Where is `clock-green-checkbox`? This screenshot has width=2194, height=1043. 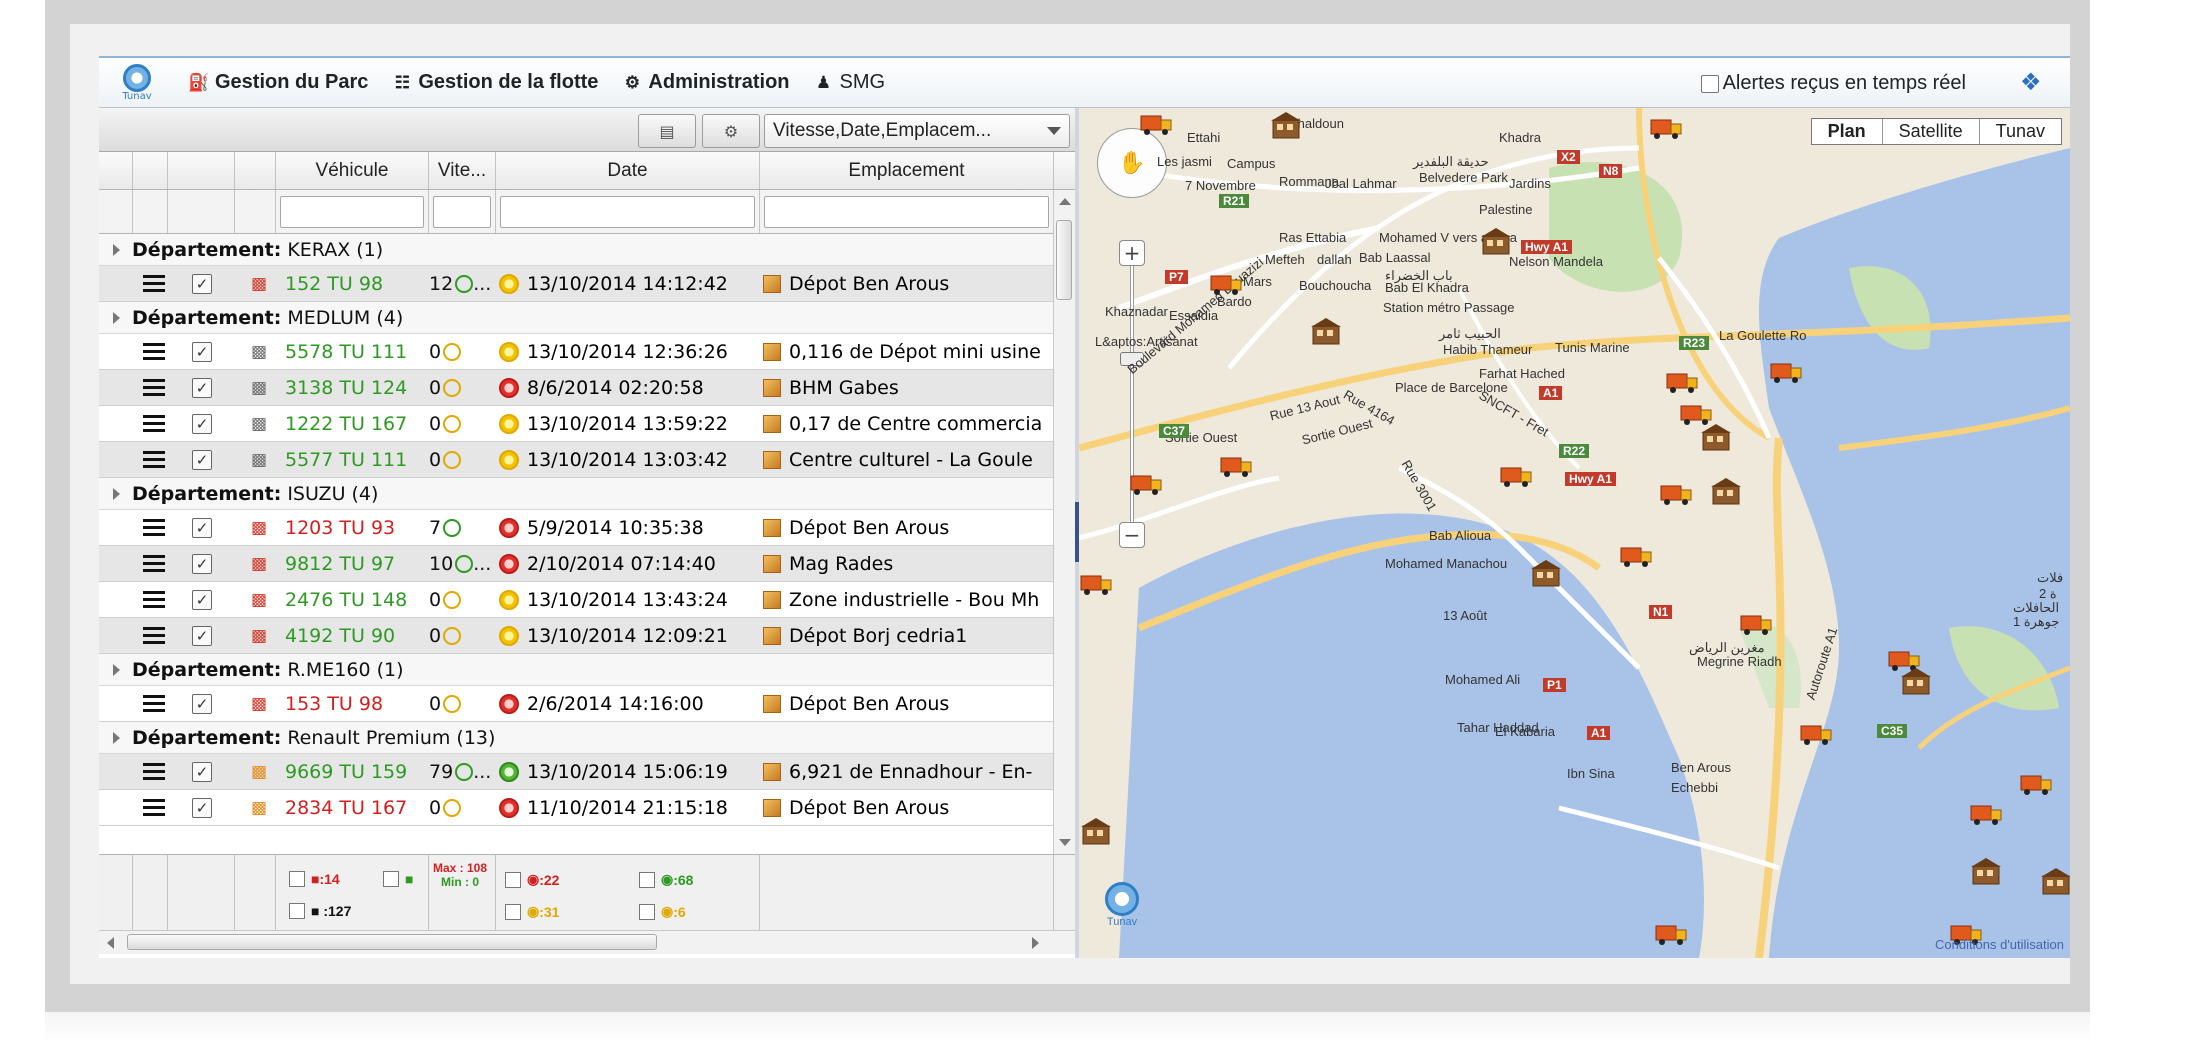 clock-green-checkbox is located at coordinates (647, 879).